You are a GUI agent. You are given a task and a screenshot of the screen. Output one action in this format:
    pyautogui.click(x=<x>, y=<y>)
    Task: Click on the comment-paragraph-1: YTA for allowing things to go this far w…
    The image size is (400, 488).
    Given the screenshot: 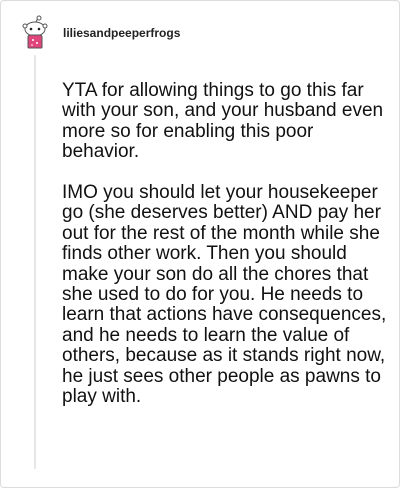 What is the action you would take?
    pyautogui.click(x=223, y=121)
    